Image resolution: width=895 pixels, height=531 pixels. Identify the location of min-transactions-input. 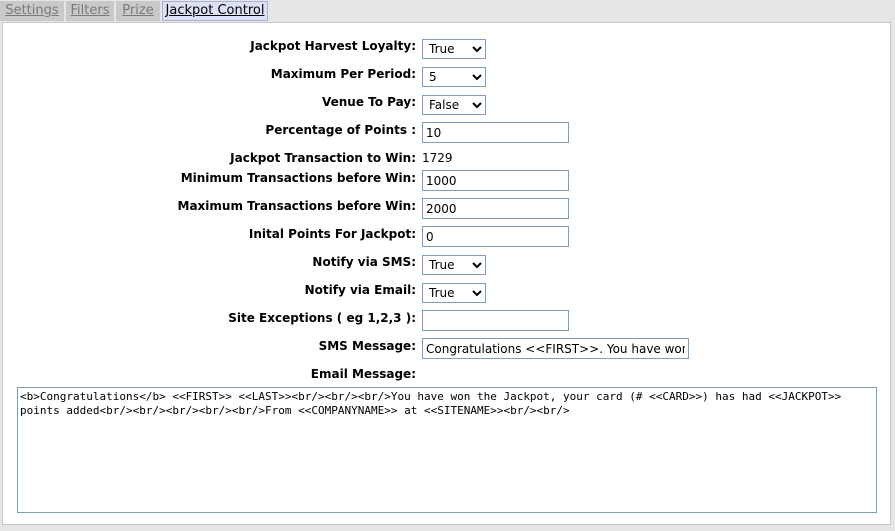
(495, 180).